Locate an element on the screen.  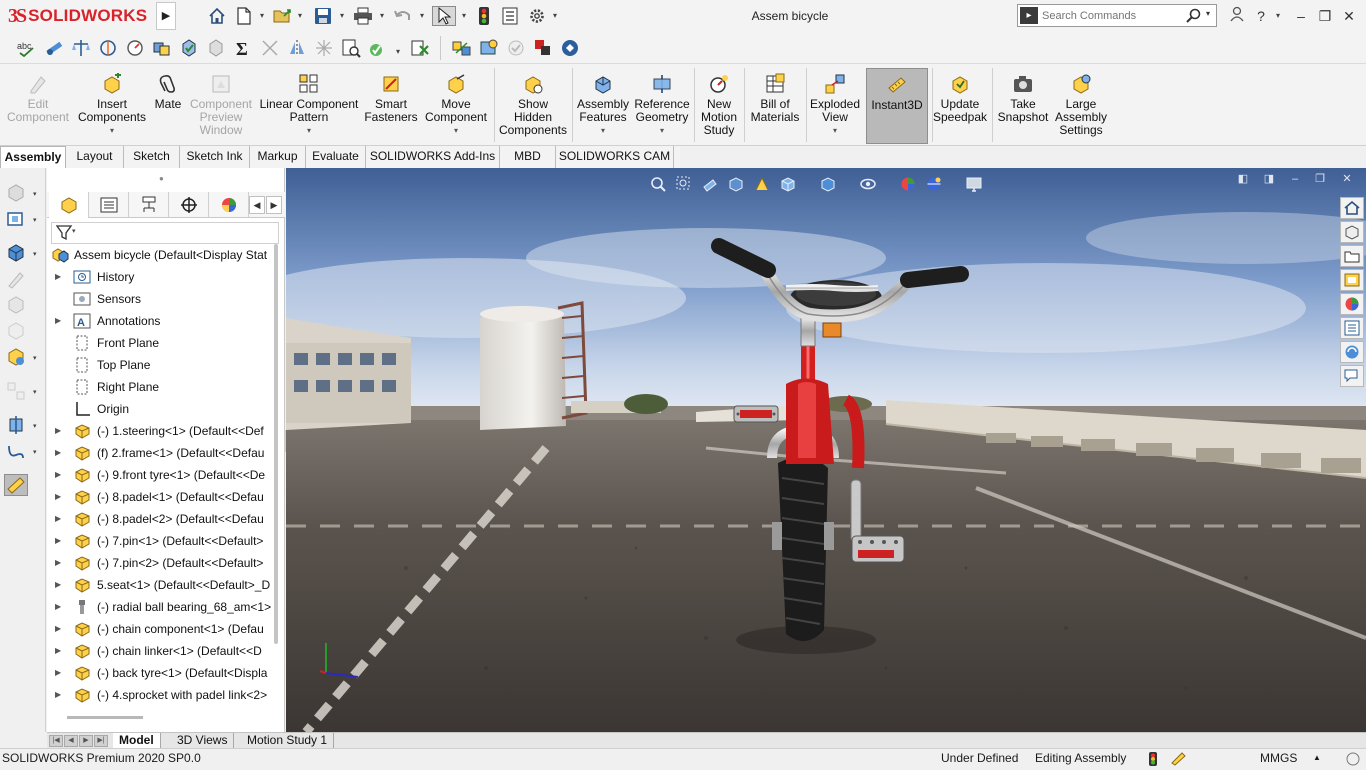
search-dropdown-caret: ▾ is located at coordinates (1208, 13).